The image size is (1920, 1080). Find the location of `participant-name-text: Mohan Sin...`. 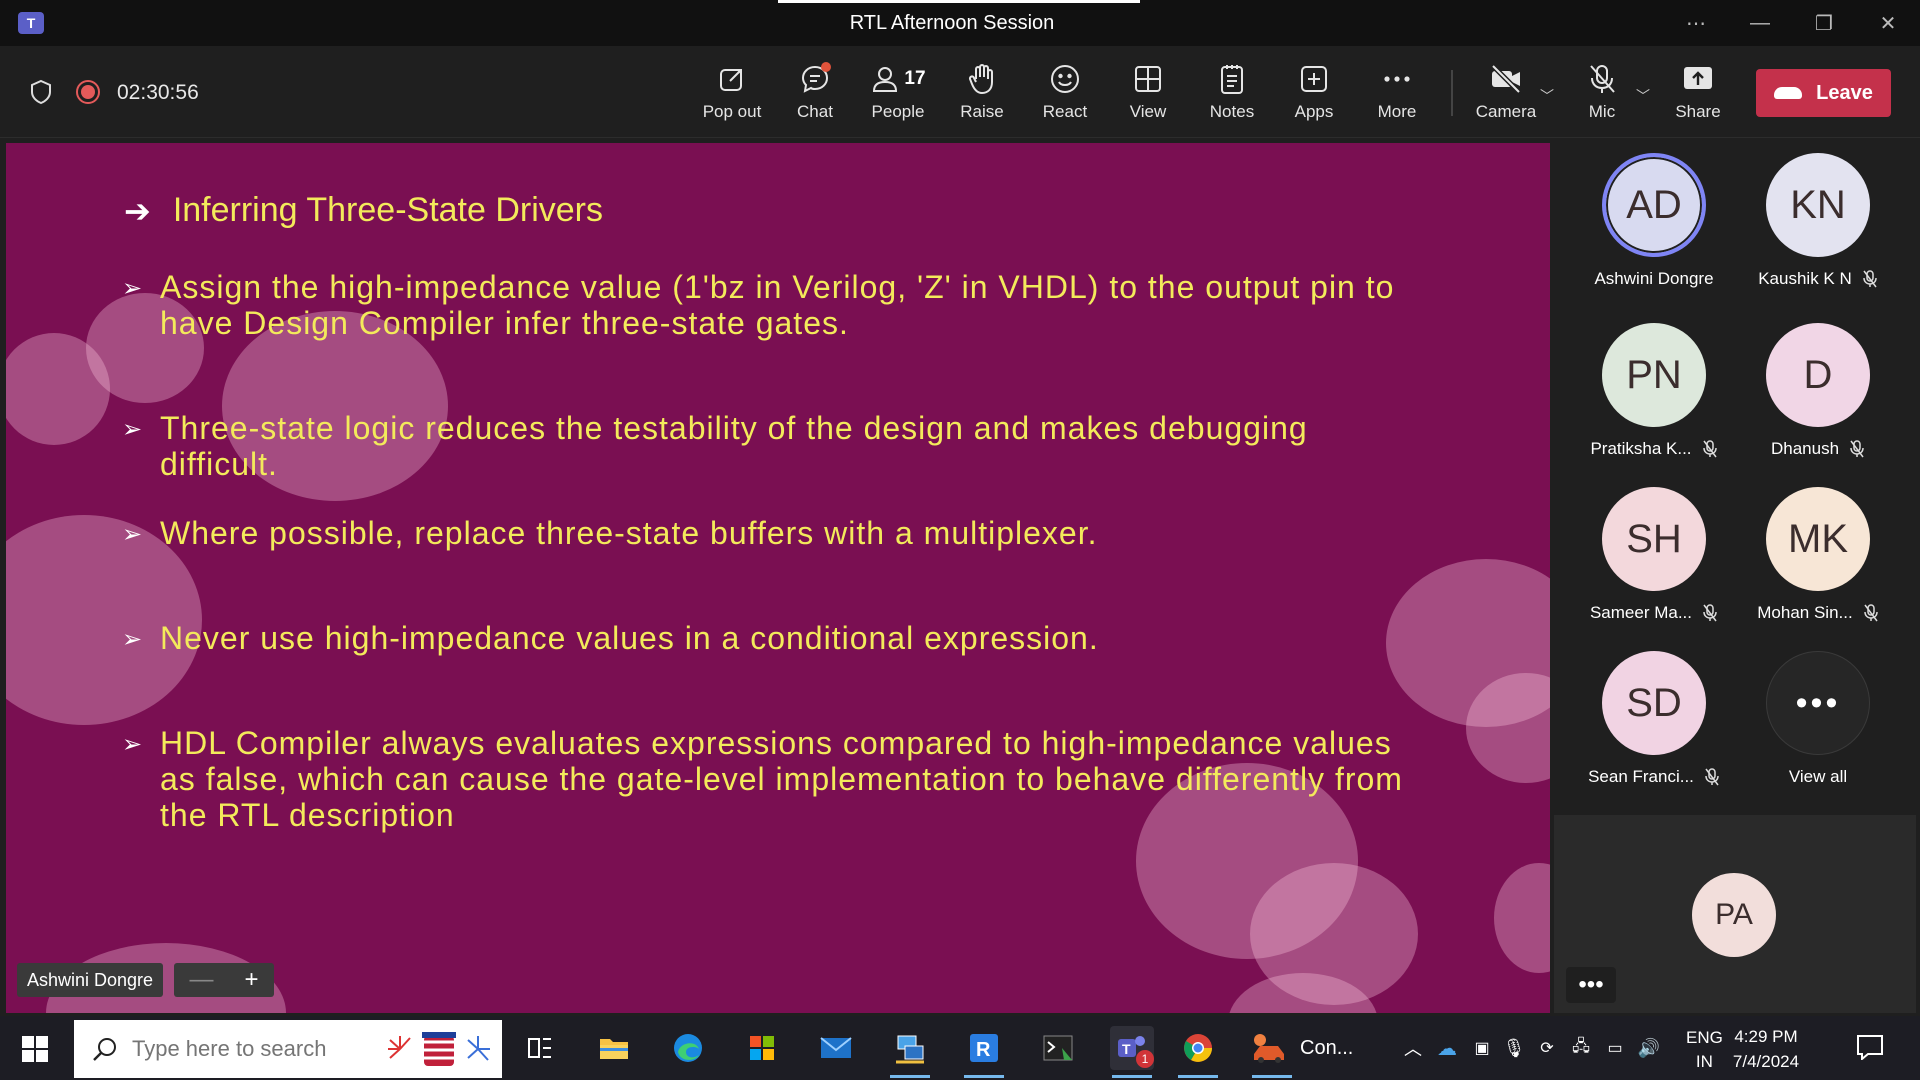

participant-name-text: Mohan Sin... is located at coordinates (1805, 612).